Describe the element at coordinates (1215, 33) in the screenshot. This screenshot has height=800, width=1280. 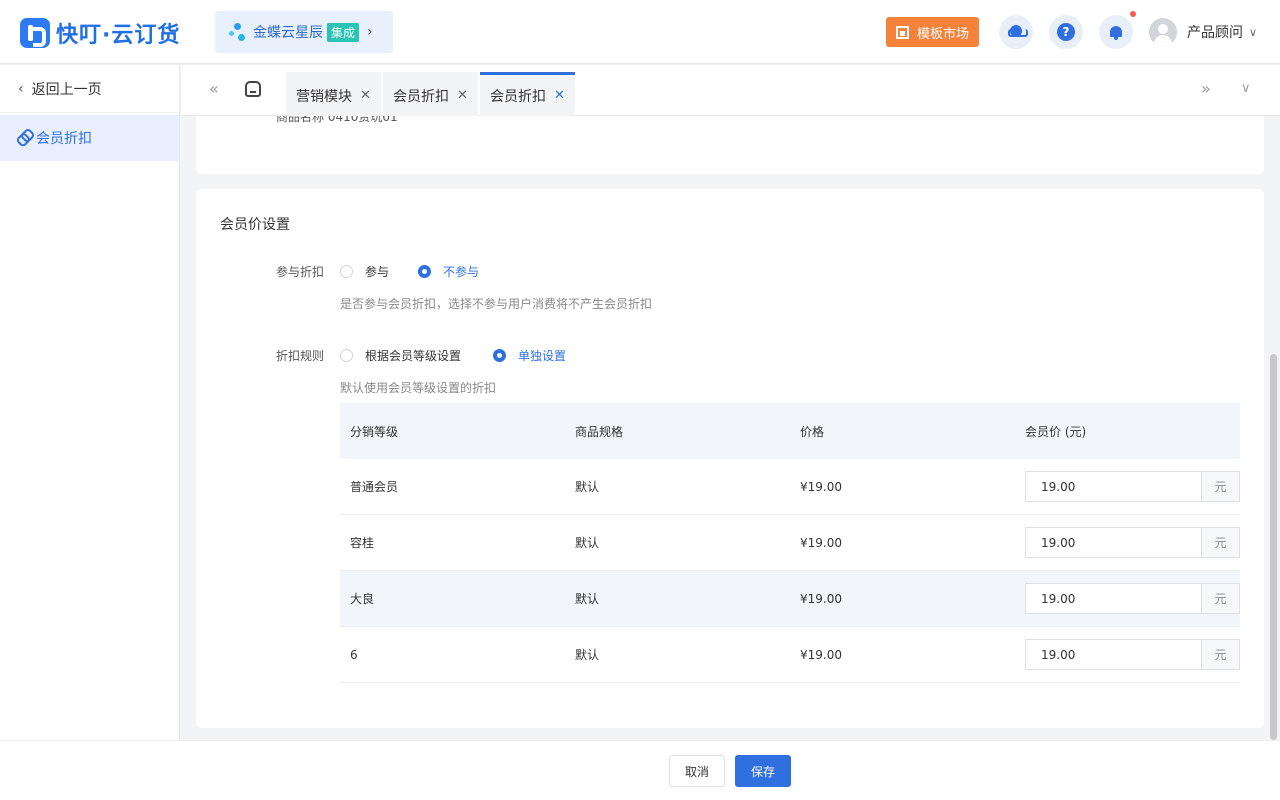
I see `user-name: 产品顾问` at that location.